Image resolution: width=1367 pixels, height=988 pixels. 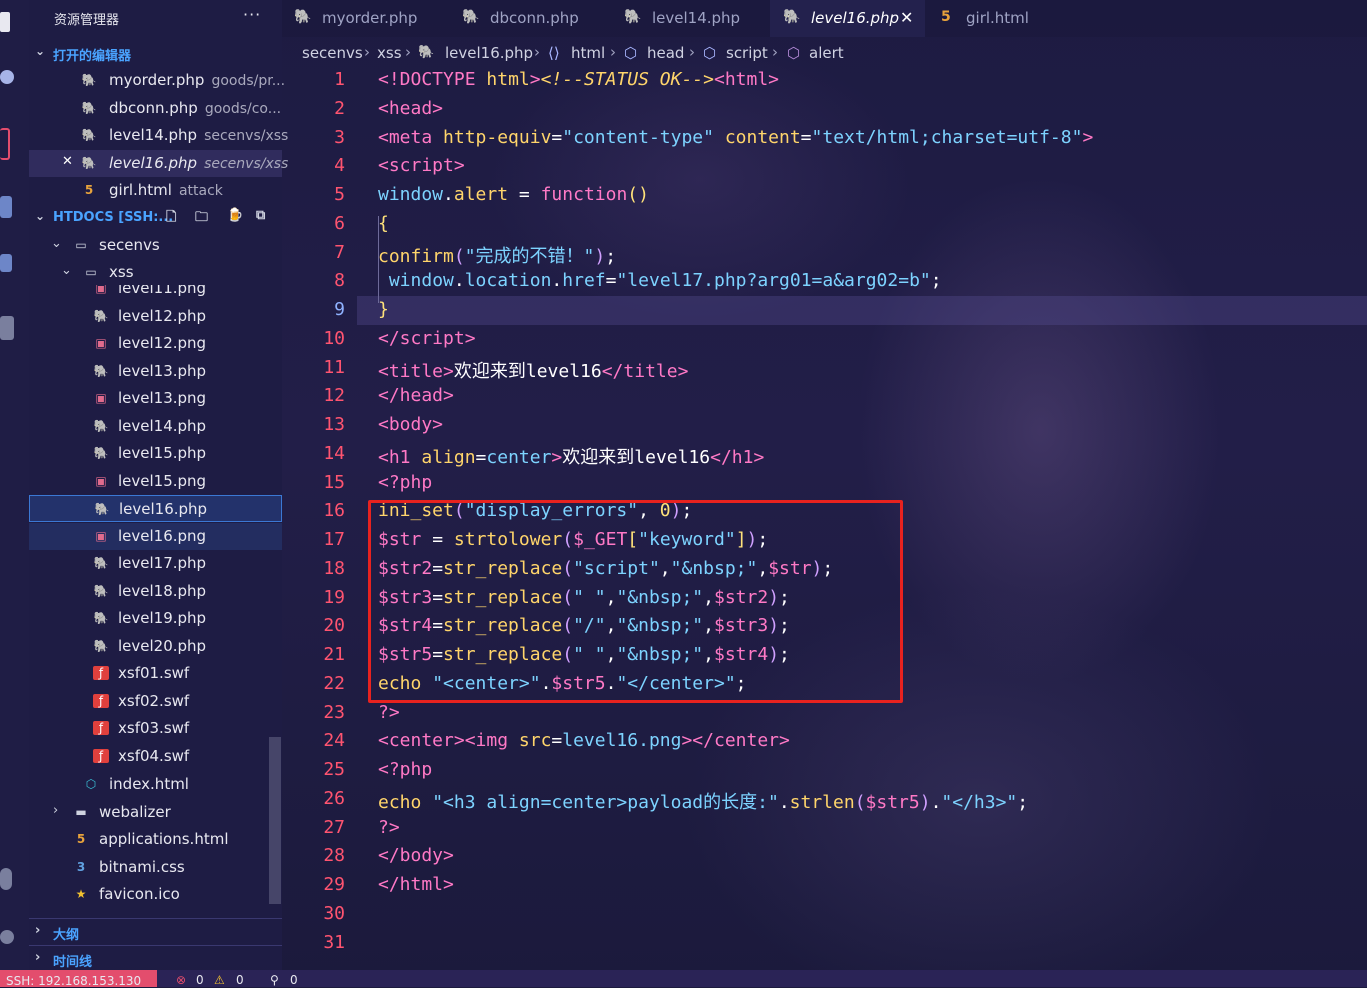 What do you see at coordinates (155, 812) in the screenshot?
I see `folder-webalizer: › ▬ webalizer` at bounding box center [155, 812].